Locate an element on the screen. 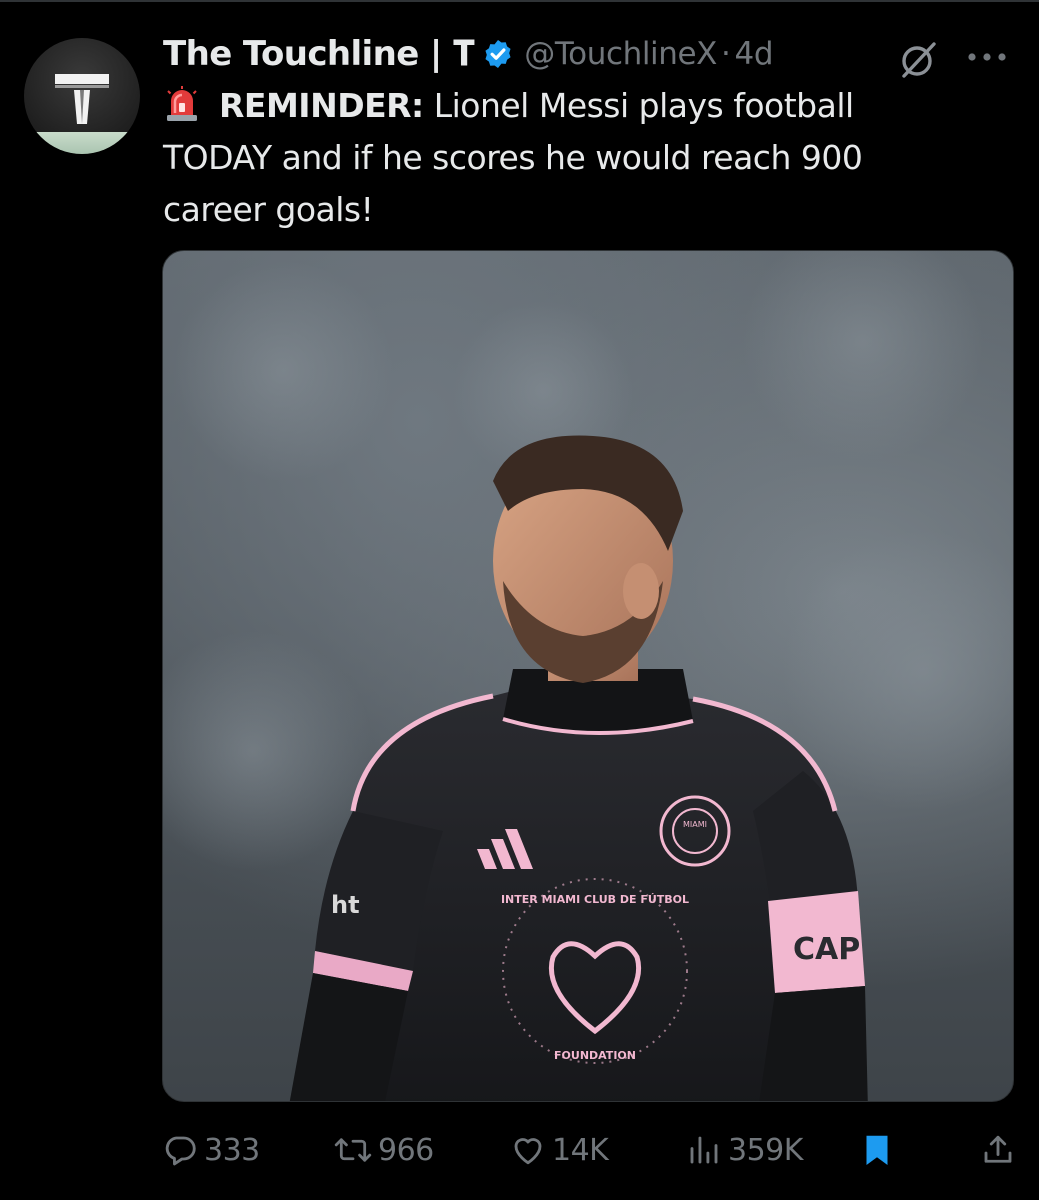 This screenshot has height=1200, width=1039. author-avatar is located at coordinates (82, 96).